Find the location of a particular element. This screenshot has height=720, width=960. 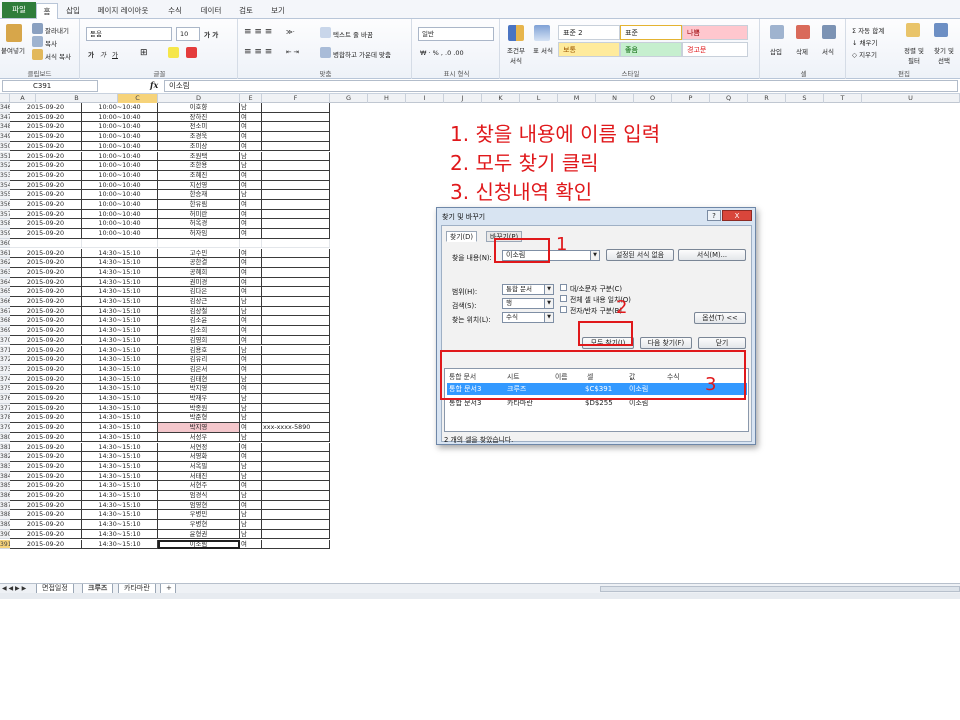

find-select-label: 찾기 및 선택 is located at coordinates (944, 55).